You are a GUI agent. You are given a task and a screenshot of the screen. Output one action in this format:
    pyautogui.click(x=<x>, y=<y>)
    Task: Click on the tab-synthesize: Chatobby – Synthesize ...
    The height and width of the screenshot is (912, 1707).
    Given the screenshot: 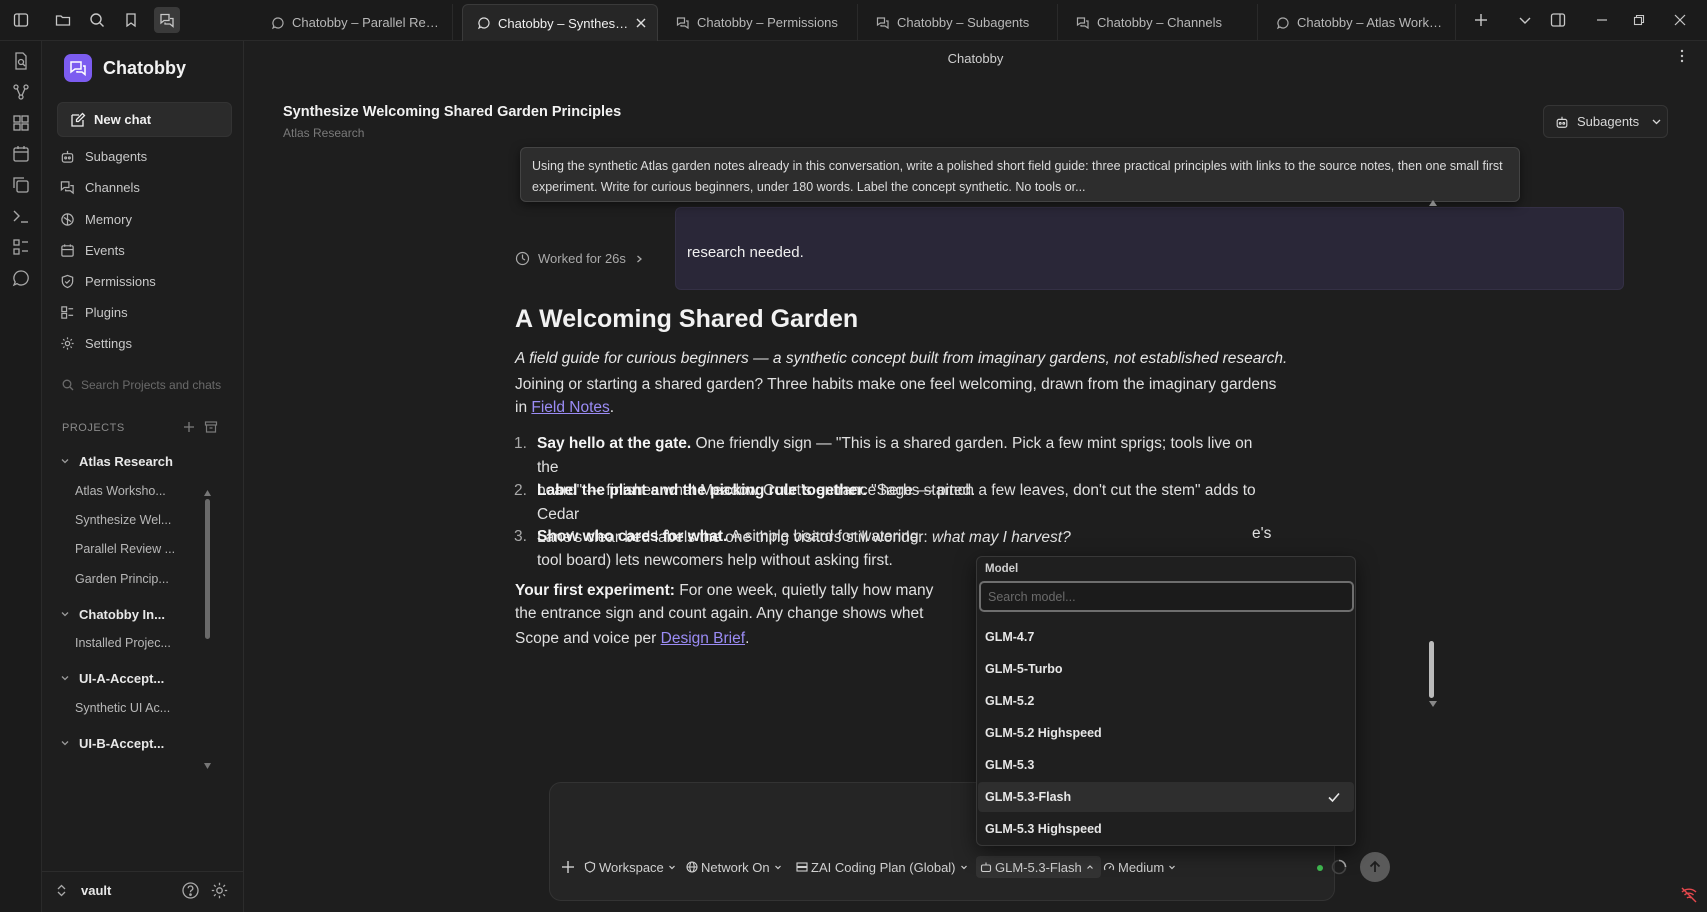 What is the action you would take?
    pyautogui.click(x=560, y=22)
    